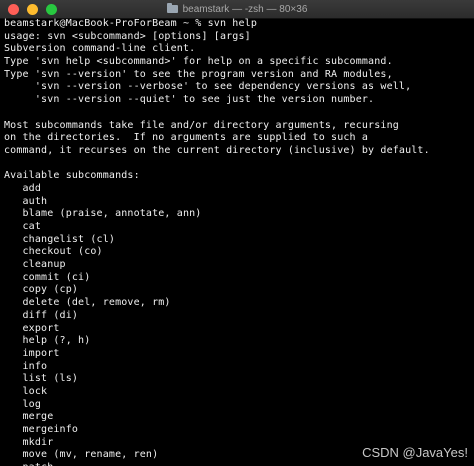 The width and height of the screenshot is (474, 466). What do you see at coordinates (53, 252) in the screenshot?
I see `subcommand-item: checkout (co)` at bounding box center [53, 252].